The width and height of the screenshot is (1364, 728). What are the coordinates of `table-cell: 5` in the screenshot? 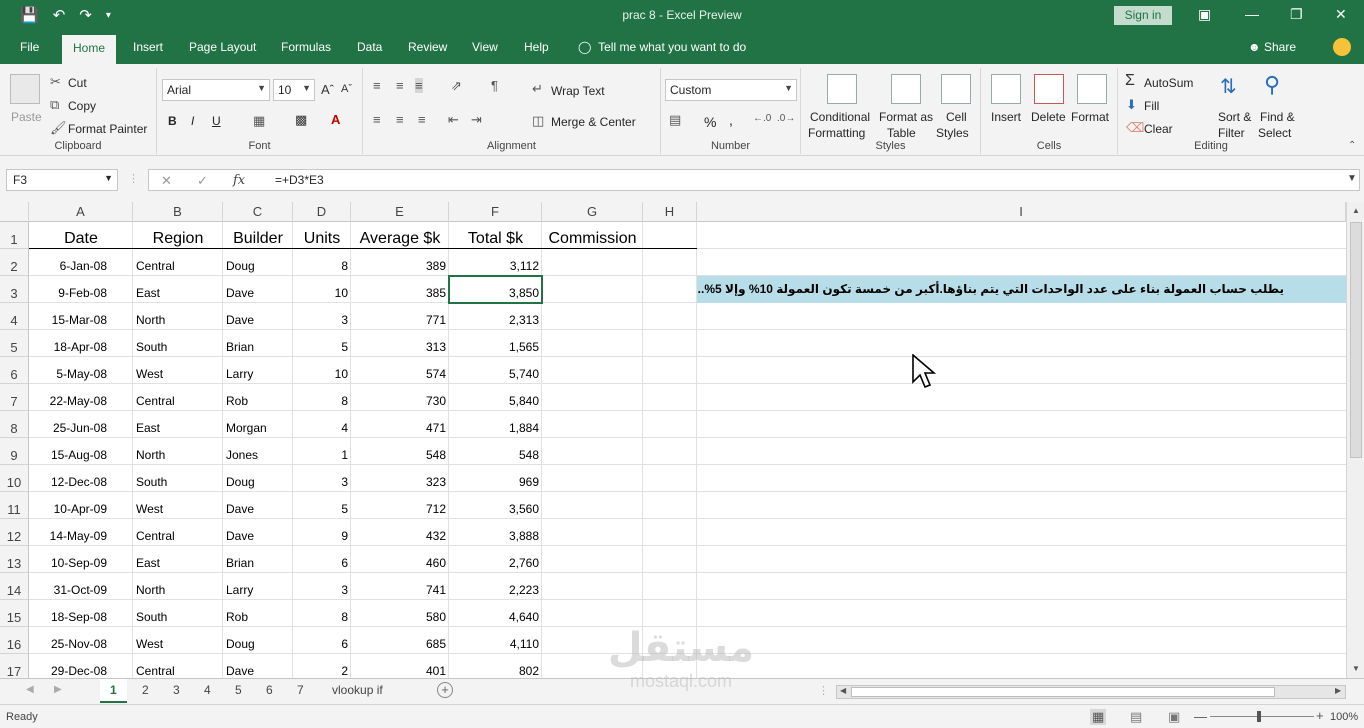 It's located at (322, 510).